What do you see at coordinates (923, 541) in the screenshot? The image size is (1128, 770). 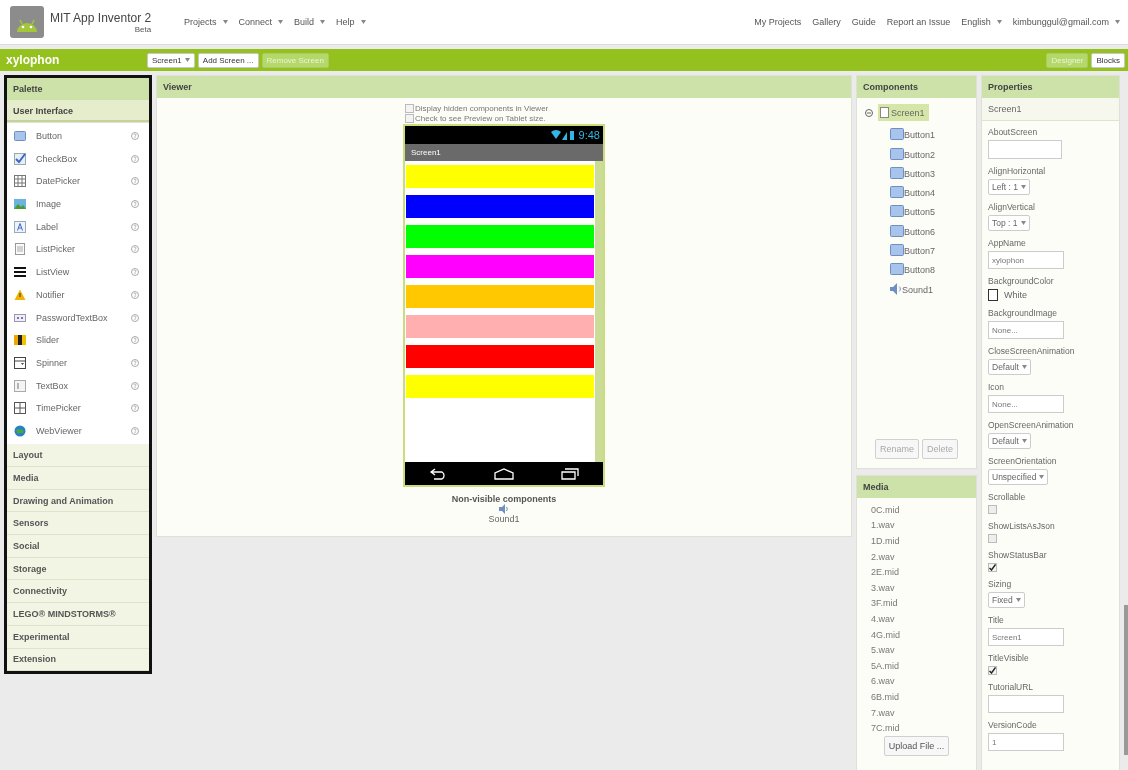 I see `media-file: 1D.mid` at bounding box center [923, 541].